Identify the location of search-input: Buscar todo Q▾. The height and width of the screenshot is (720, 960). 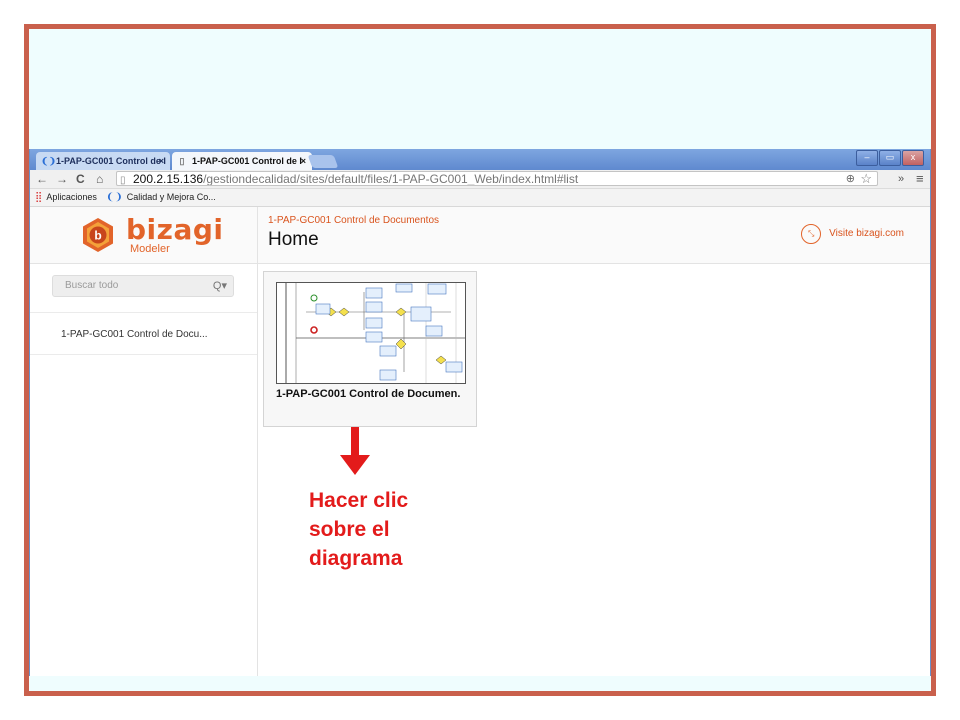
(143, 286).